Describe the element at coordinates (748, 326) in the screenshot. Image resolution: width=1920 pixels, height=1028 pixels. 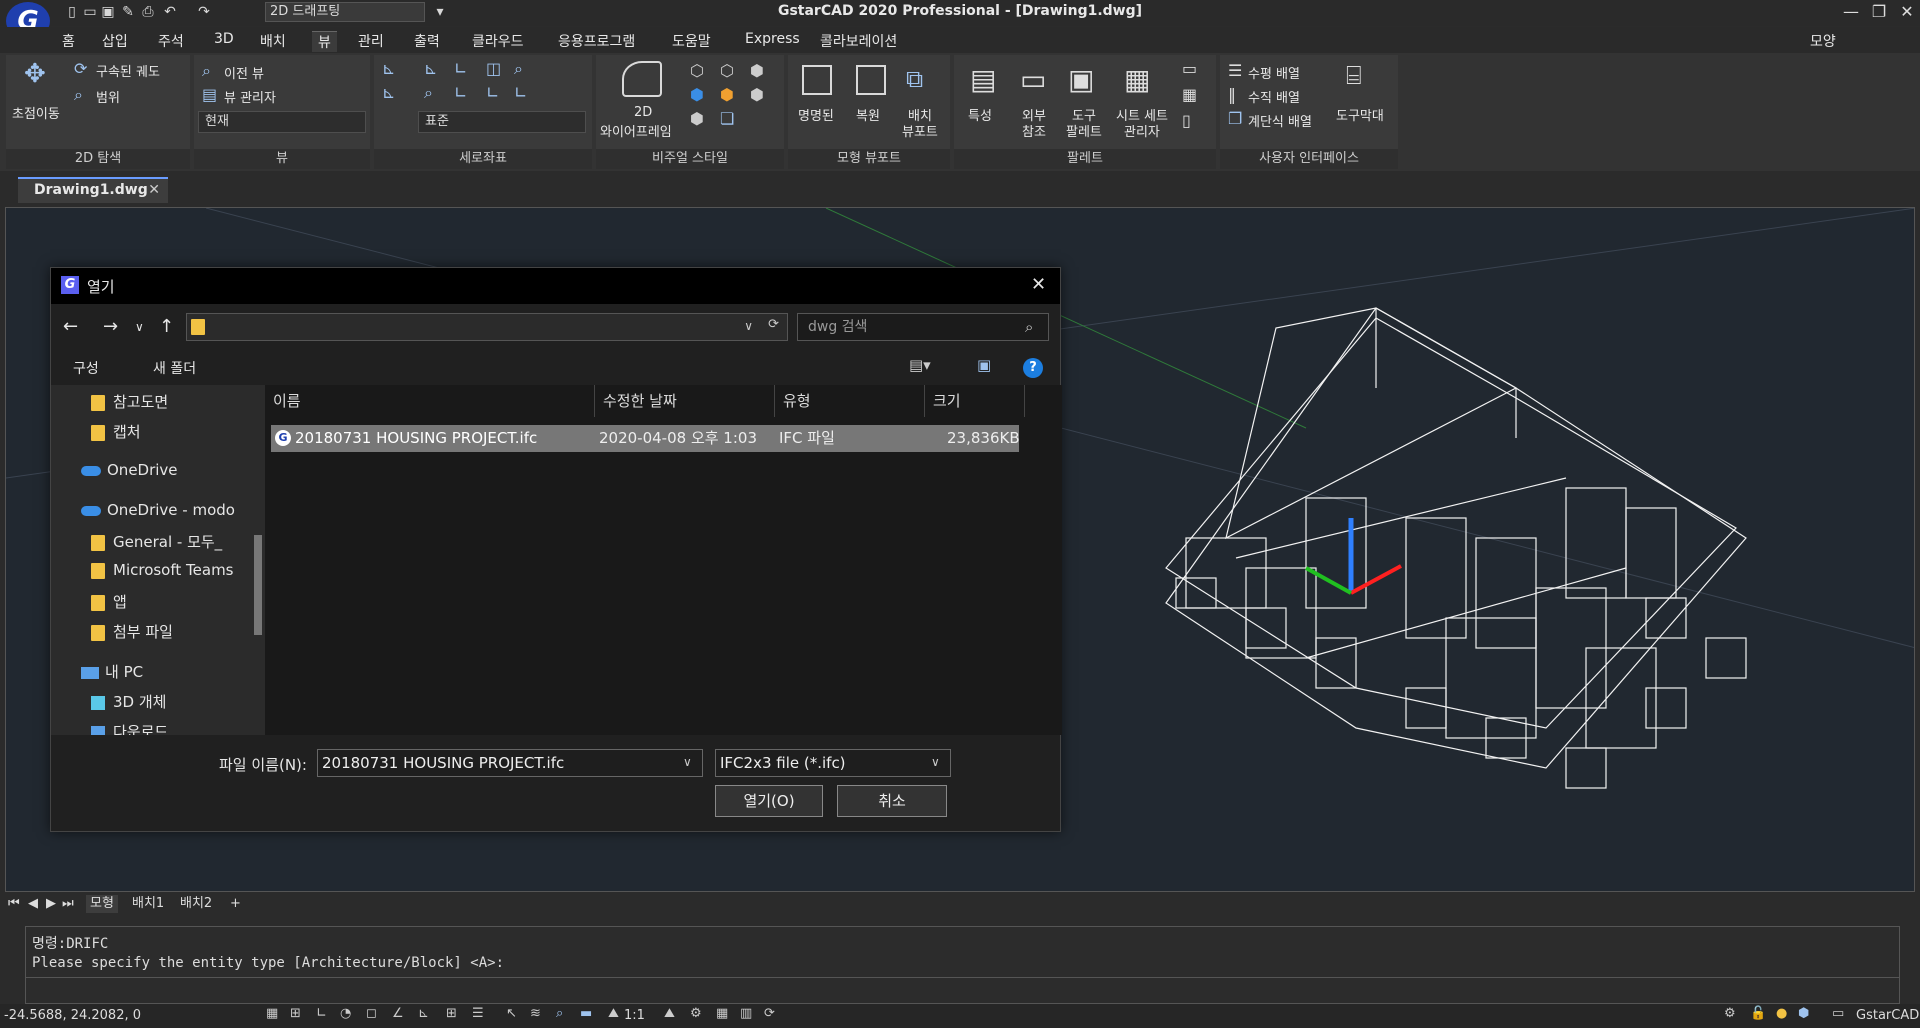
I see `address-dropdown-icon: ∨` at that location.